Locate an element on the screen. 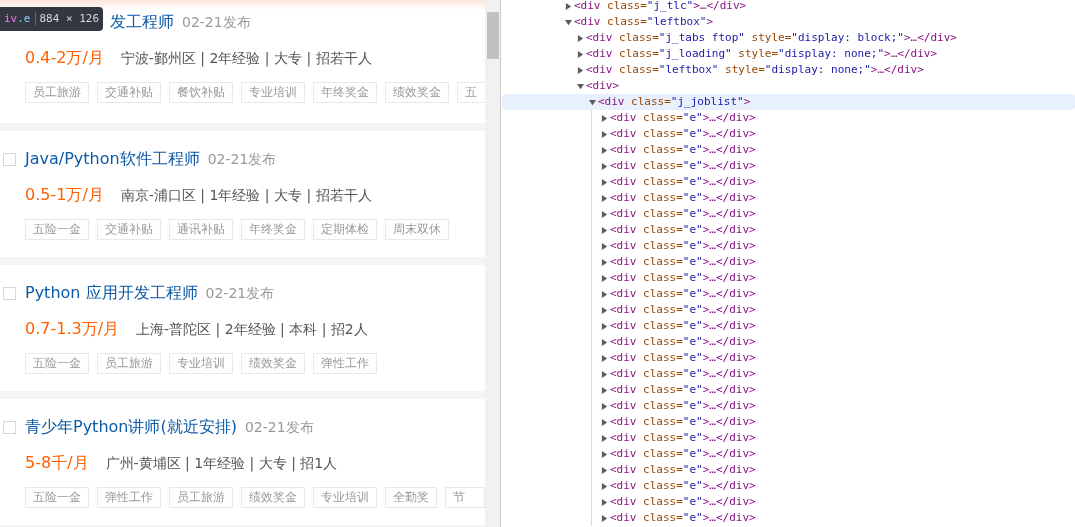  job-details: 上海-普陀区 | 2年经验 | 本科 | 招2人 is located at coordinates (252, 329).